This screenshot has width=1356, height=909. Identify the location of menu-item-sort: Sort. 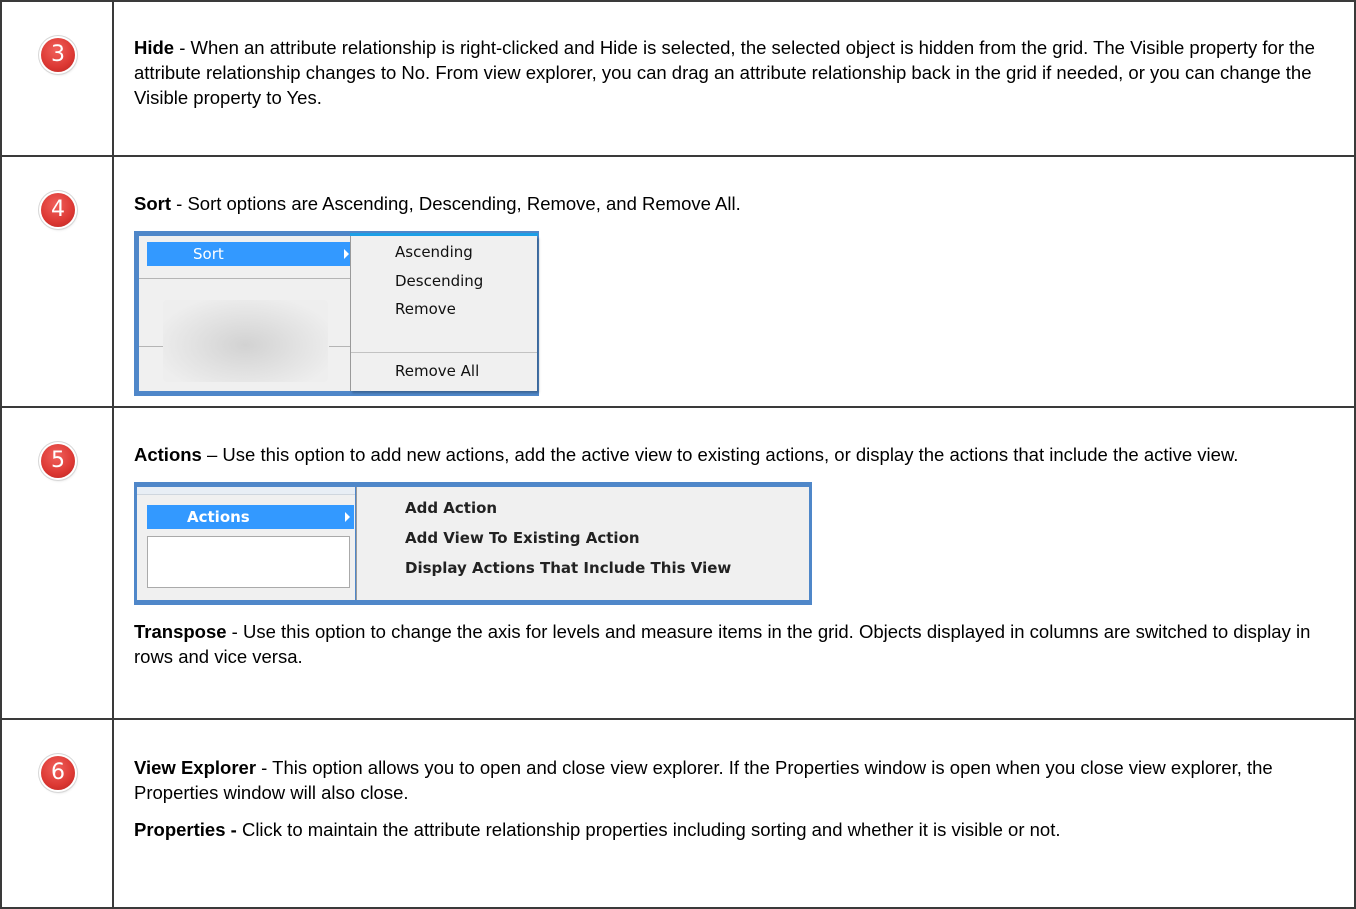
(250, 254).